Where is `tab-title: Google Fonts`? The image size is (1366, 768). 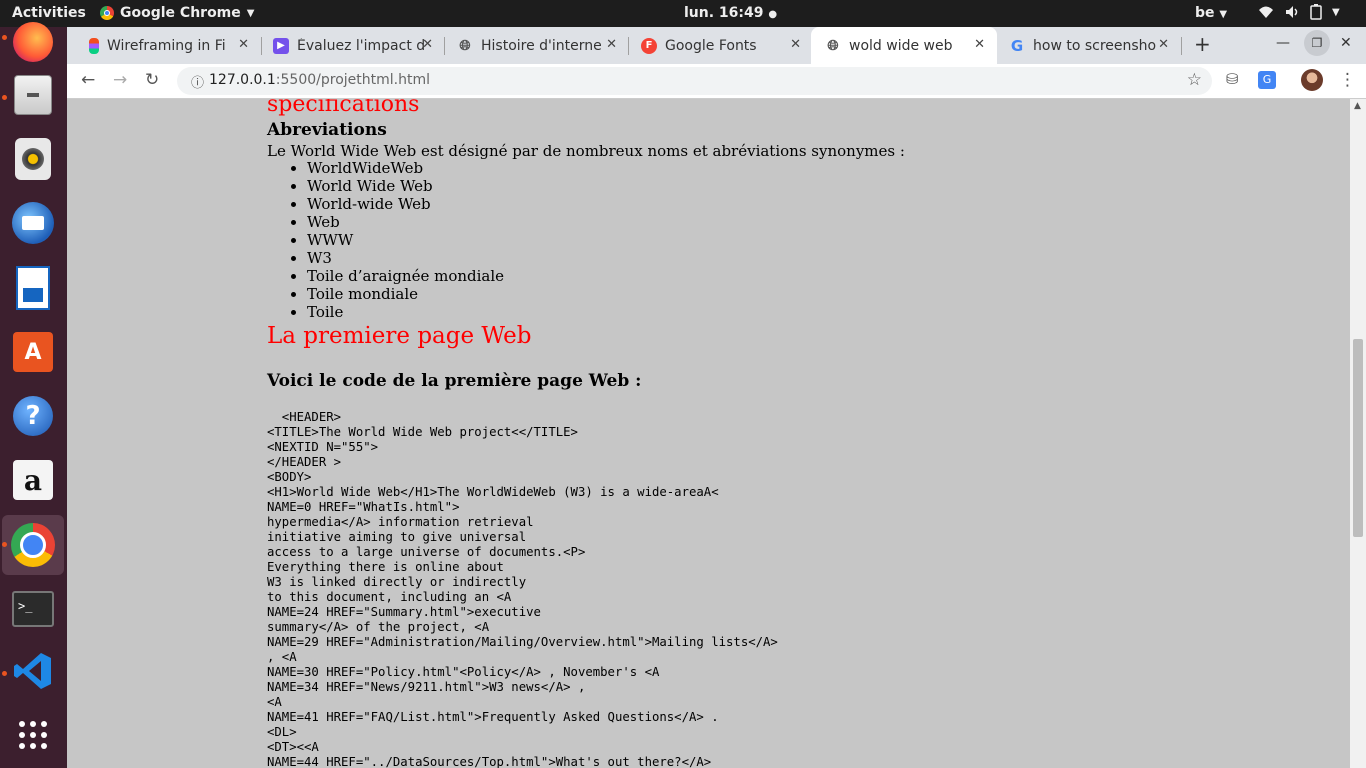 tab-title: Google Fonts is located at coordinates (711, 45).